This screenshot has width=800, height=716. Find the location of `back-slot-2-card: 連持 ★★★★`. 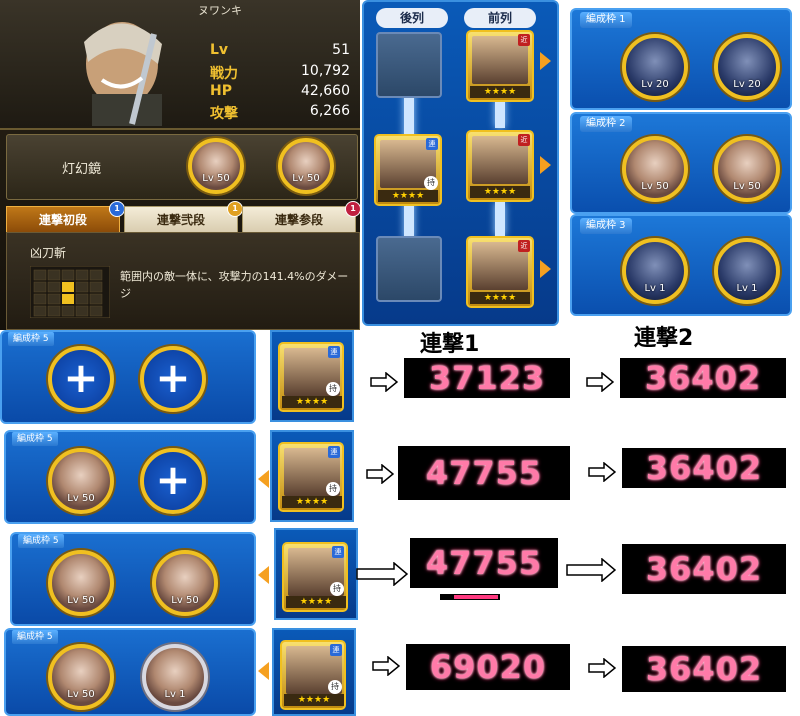

back-slot-2-card: 連持 ★★★★ is located at coordinates (408, 170).